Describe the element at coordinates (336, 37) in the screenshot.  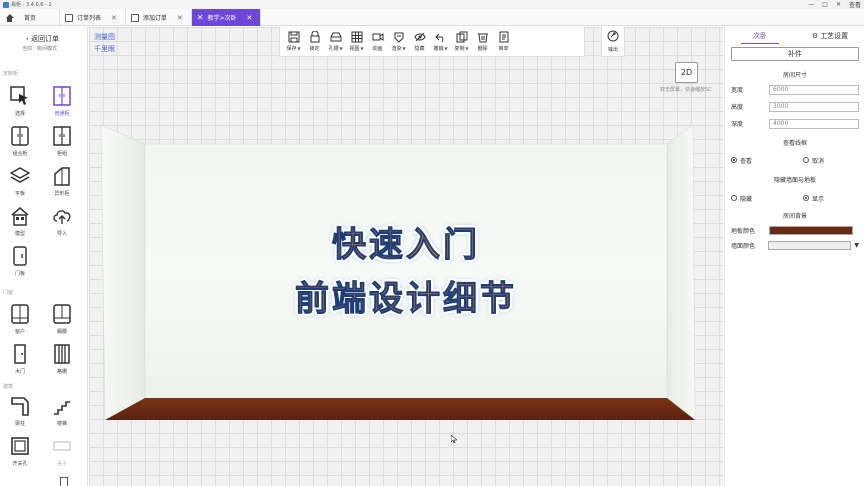
I see `hole-slot-icon` at that location.